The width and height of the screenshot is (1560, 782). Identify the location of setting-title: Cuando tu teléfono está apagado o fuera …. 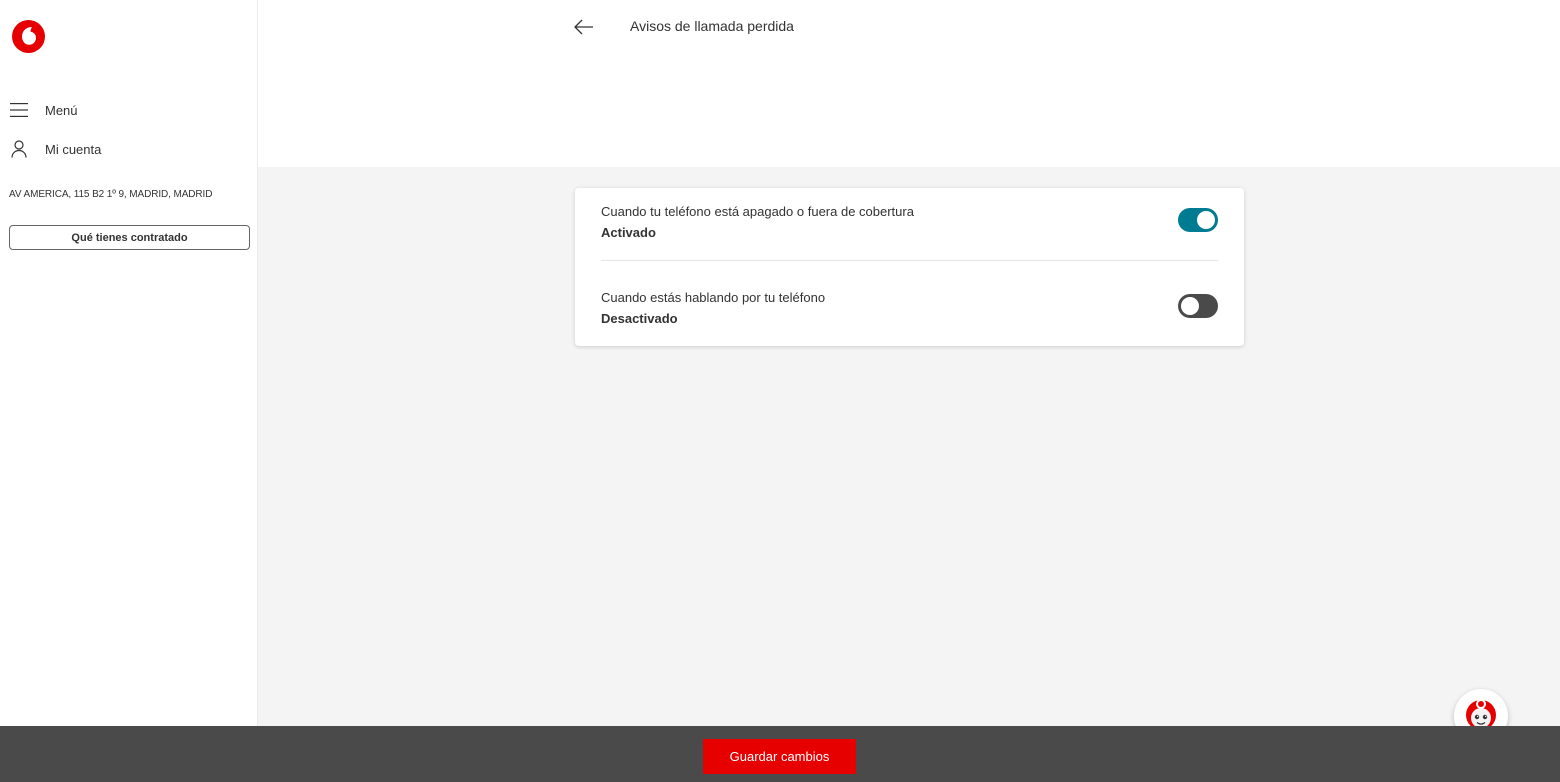
(757, 211).